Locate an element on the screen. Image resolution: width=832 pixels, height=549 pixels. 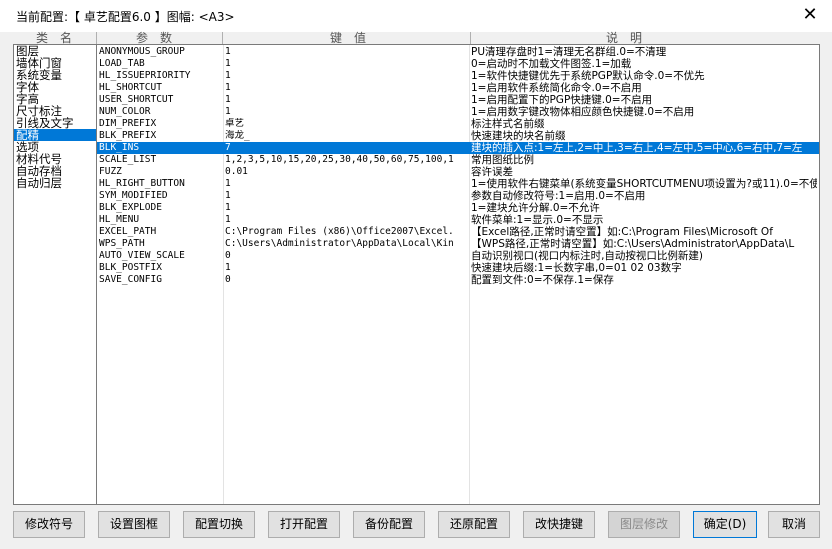
value-cell: 7 is located at coordinates (345, 148).